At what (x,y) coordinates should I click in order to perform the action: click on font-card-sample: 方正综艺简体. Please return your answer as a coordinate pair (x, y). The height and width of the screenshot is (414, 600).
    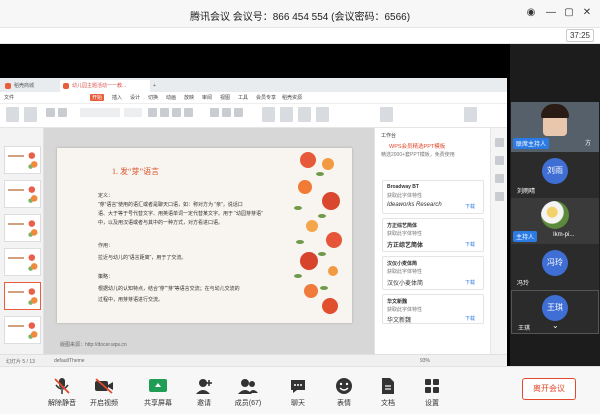
    Looking at the image, I should click on (405, 246).